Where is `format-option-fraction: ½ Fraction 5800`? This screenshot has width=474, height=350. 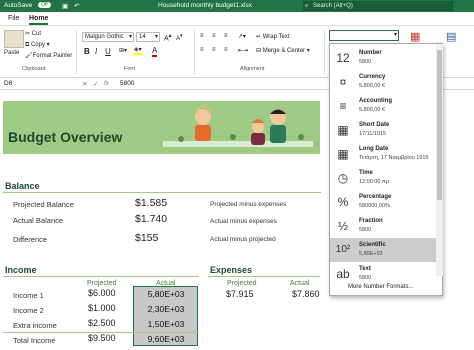
format-option-fraction: ½ Fraction 5800 is located at coordinates (383, 226).